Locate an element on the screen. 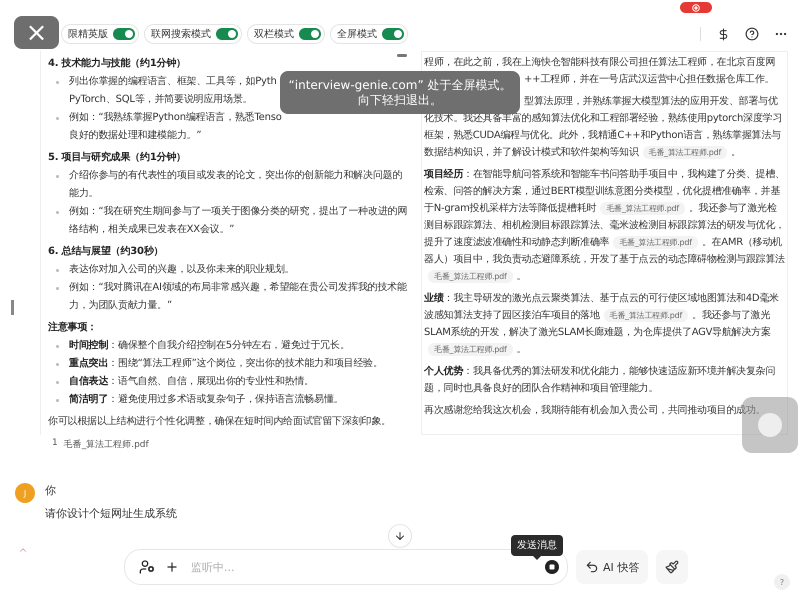 The height and width of the screenshot is (600, 800). help-icon is located at coordinates (752, 34).